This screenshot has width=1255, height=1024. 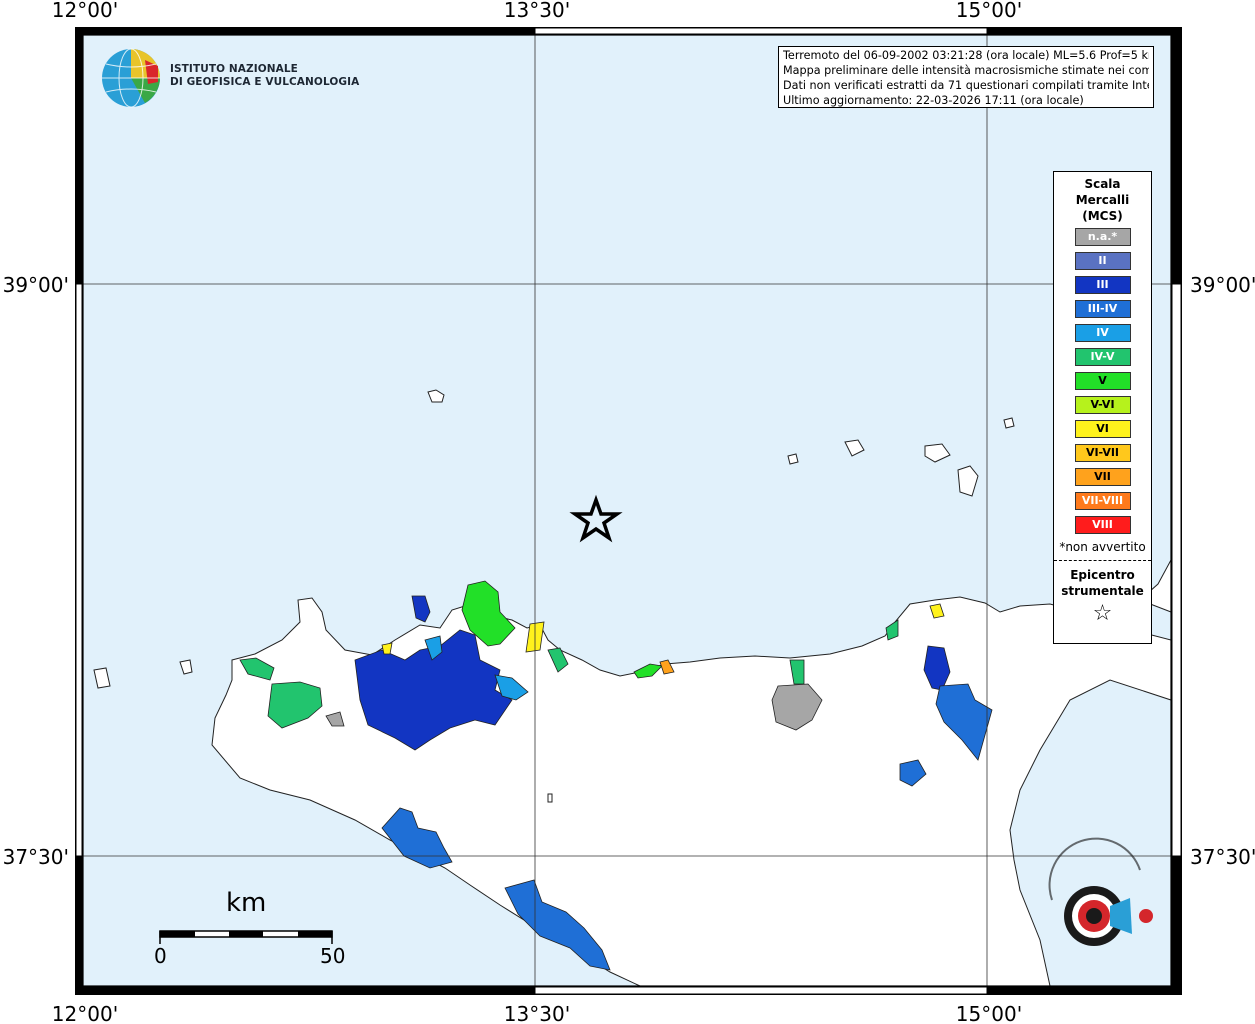 What do you see at coordinates (265, 82) in the screenshot?
I see `logo-text-line2: DI GEOFISICA E VULCANOLOGIA` at bounding box center [265, 82].